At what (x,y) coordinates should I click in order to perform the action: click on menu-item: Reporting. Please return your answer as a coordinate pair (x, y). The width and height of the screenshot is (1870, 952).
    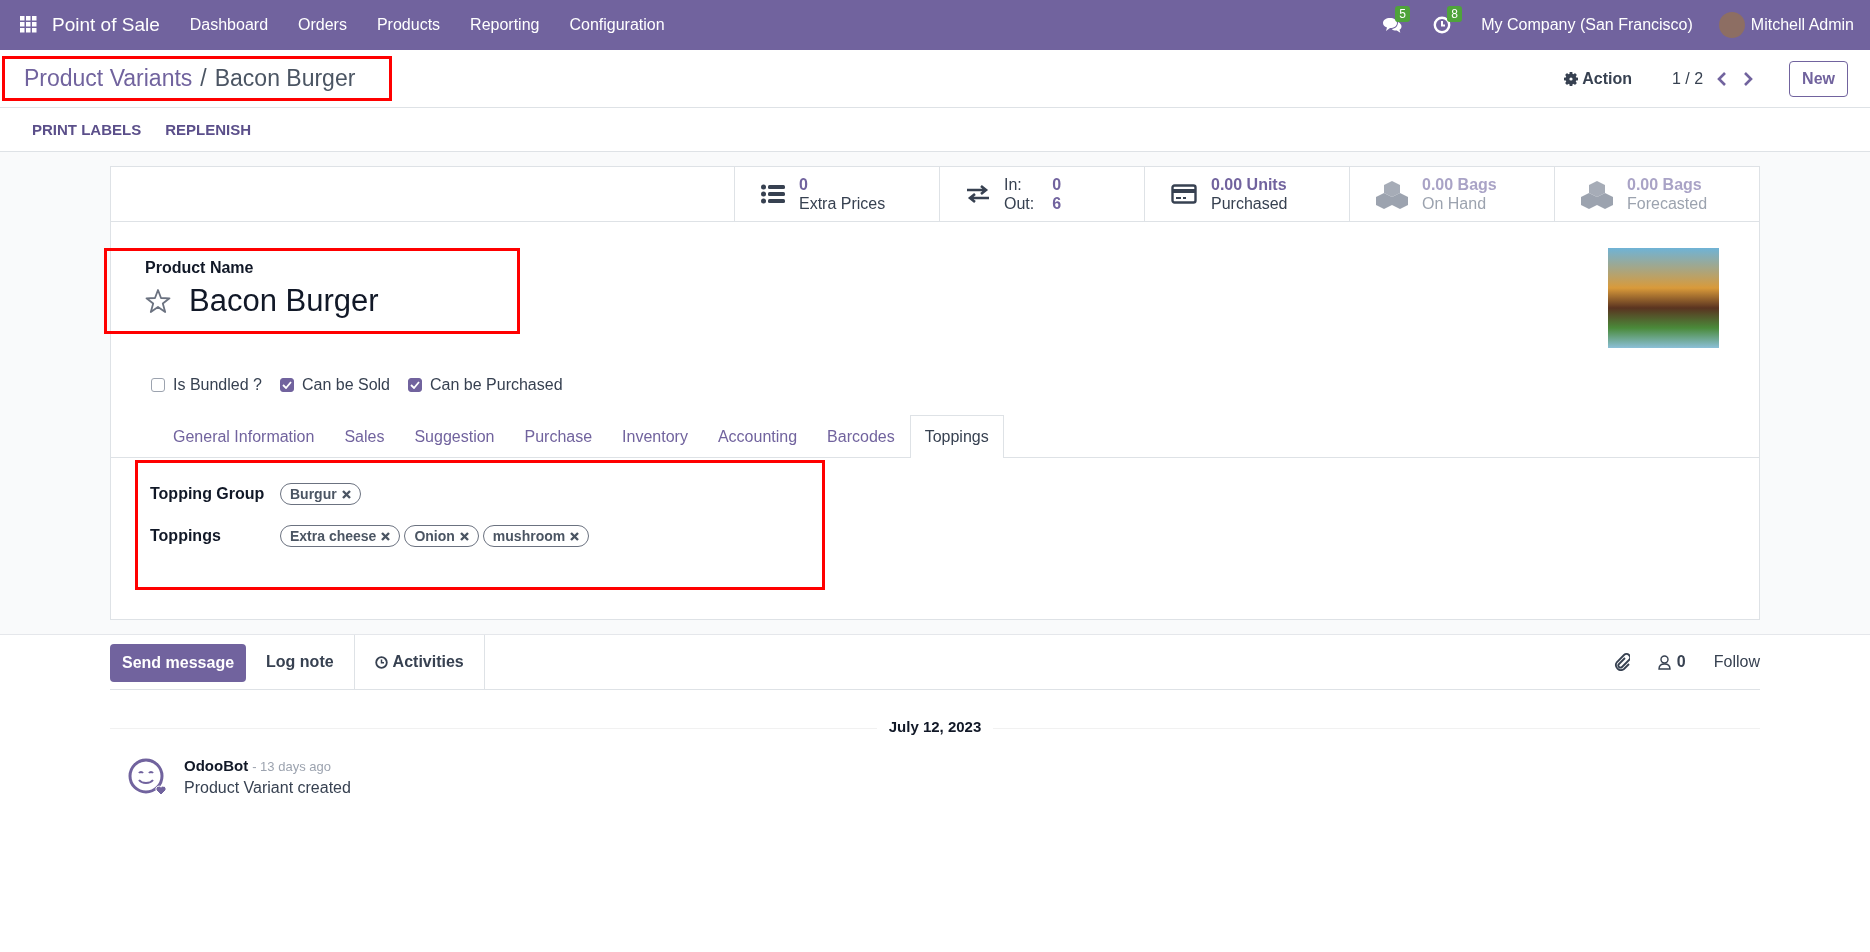
    Looking at the image, I should click on (505, 25).